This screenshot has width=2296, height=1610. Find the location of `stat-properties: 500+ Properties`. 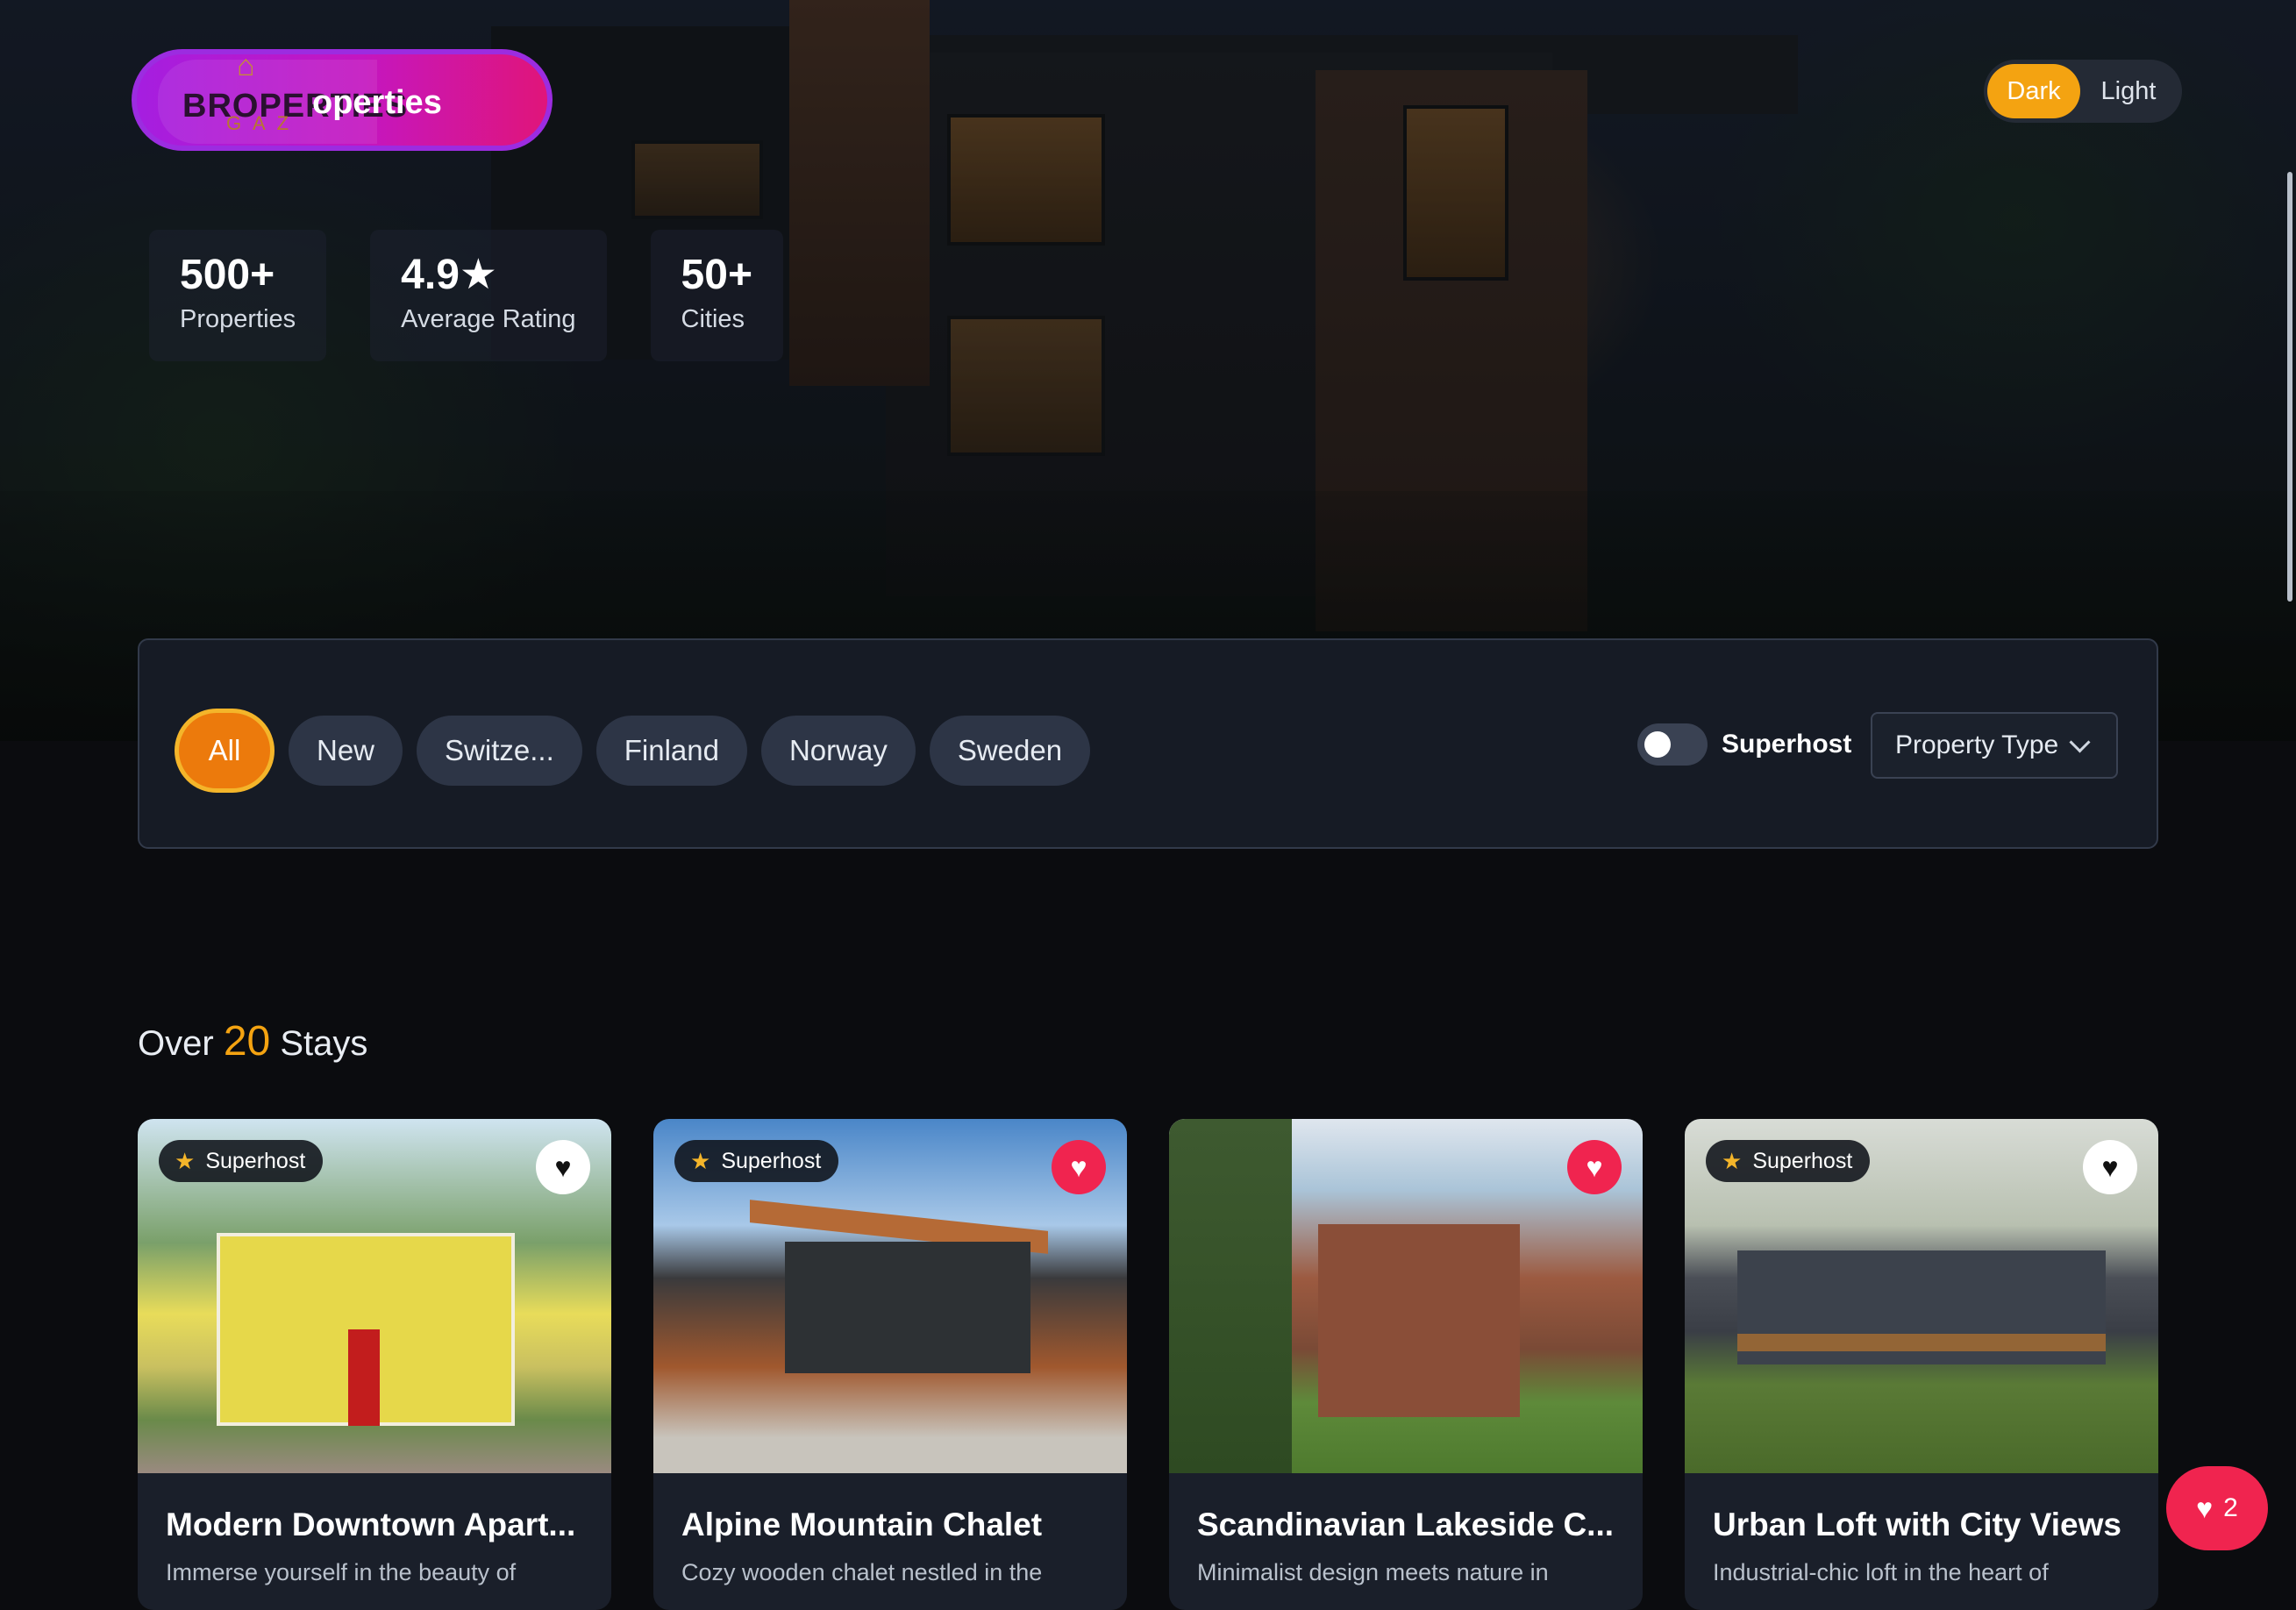

stat-properties: 500+ Properties is located at coordinates (238, 295).